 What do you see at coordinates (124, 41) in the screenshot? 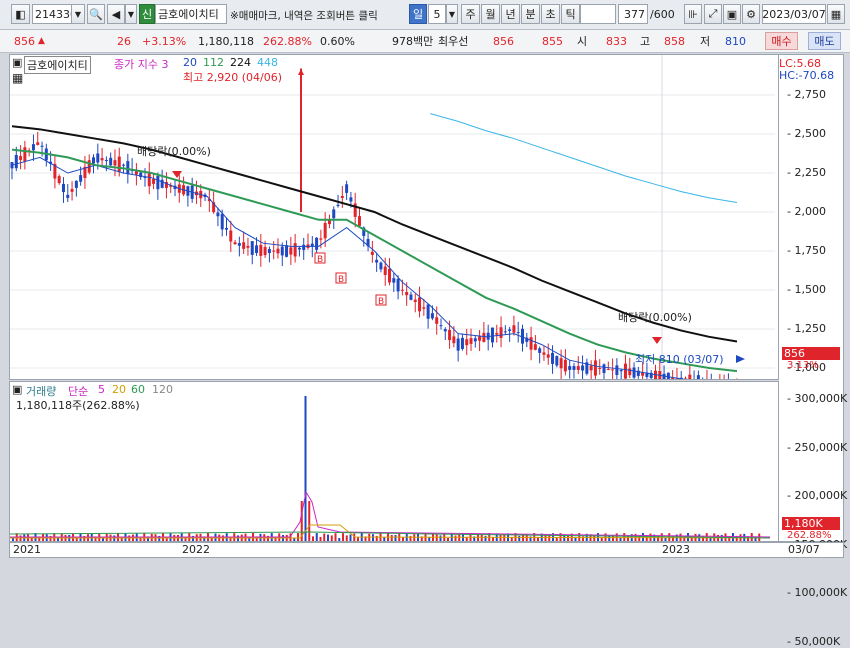
I see `price-change: 26` at bounding box center [124, 41].